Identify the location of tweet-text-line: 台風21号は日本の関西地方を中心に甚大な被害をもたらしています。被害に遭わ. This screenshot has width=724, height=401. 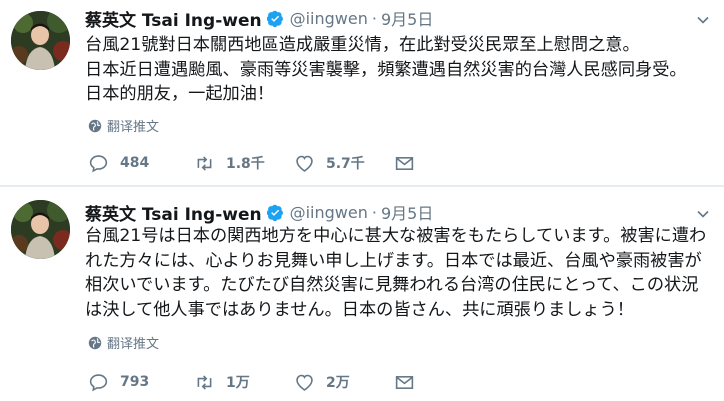
(396, 236).